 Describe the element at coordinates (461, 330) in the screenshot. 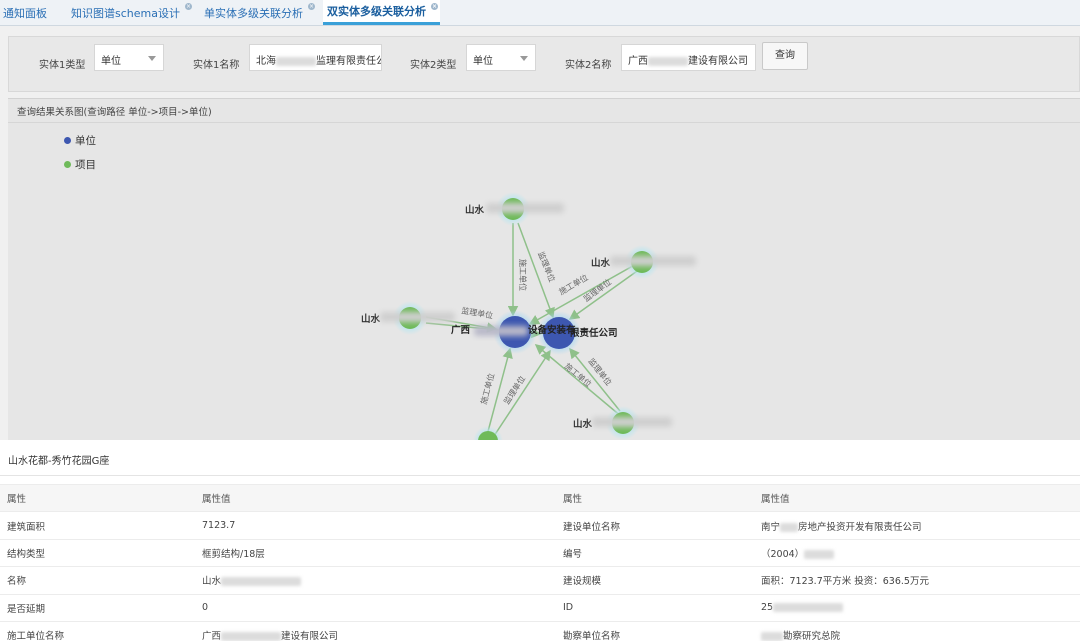

I see `node-label: 广西` at that location.